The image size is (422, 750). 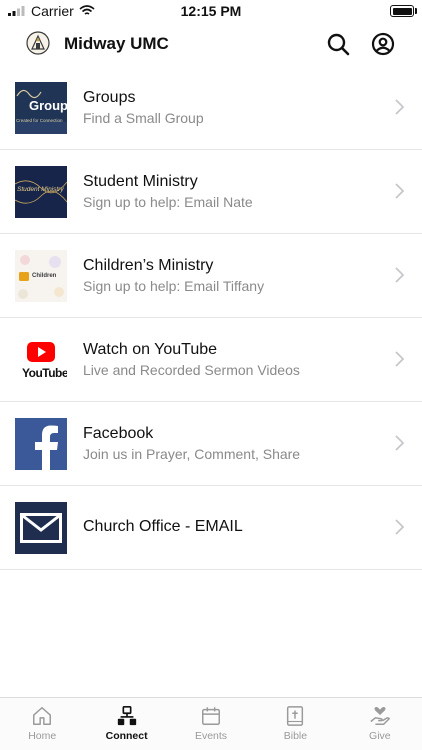 I want to click on list-item-subtitle: Find a Small Group, so click(x=143, y=118).